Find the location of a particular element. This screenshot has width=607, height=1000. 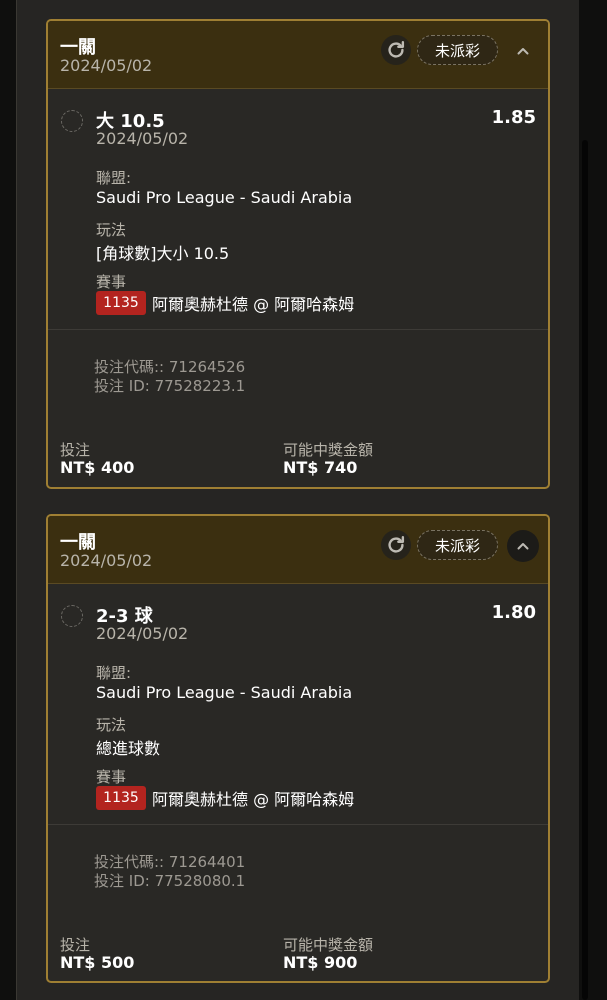

bet-odds: 1.80 is located at coordinates (513, 612).